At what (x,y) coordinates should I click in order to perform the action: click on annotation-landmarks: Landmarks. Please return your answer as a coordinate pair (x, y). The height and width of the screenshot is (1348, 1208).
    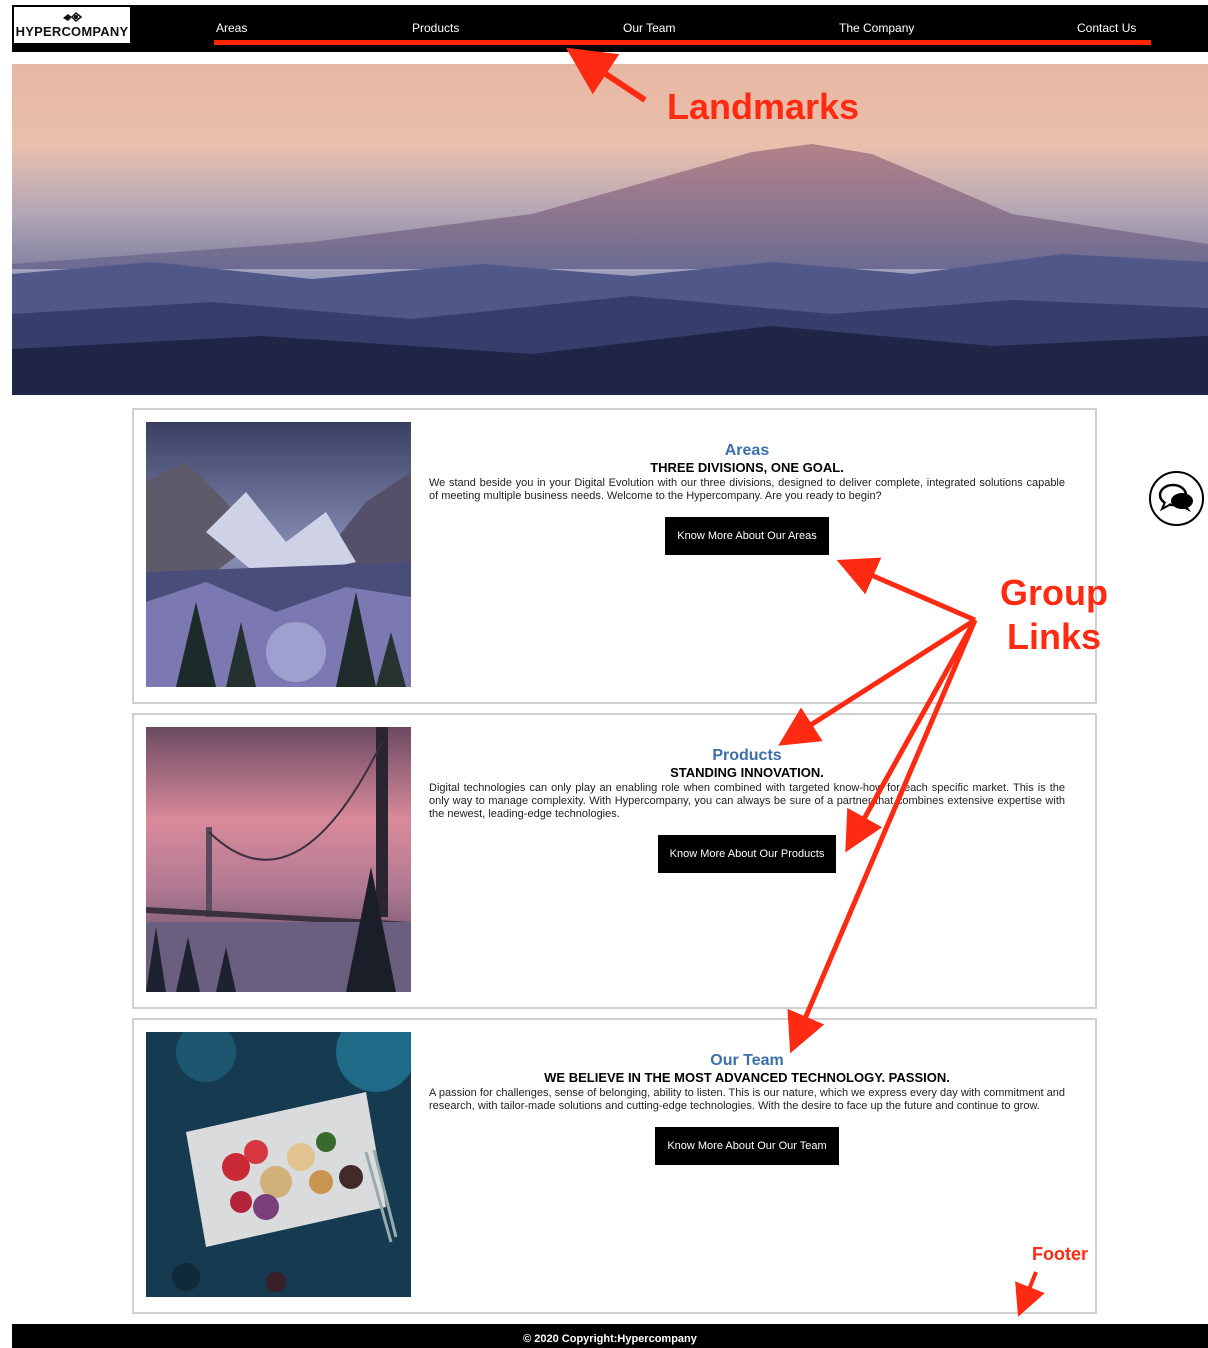
    Looking at the image, I should click on (763, 106).